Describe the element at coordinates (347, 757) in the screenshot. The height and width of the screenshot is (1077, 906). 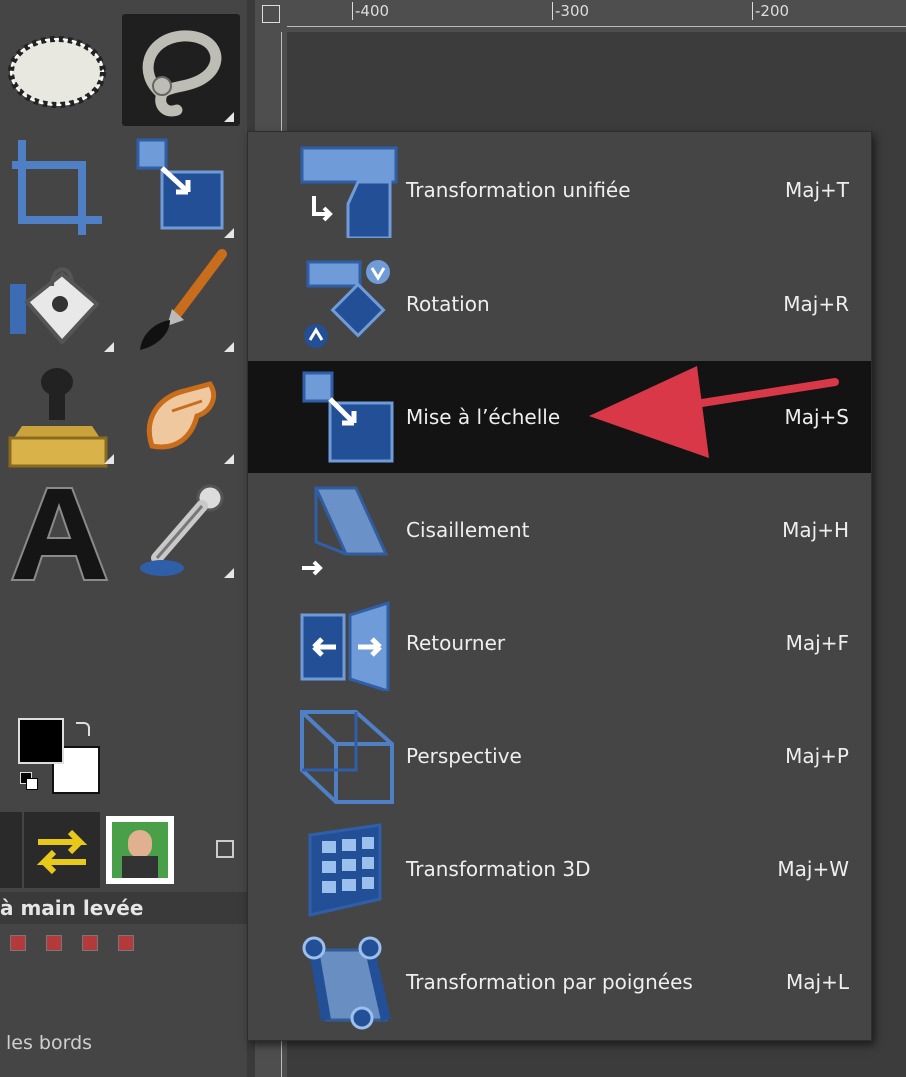
I see `perspective-icon` at that location.